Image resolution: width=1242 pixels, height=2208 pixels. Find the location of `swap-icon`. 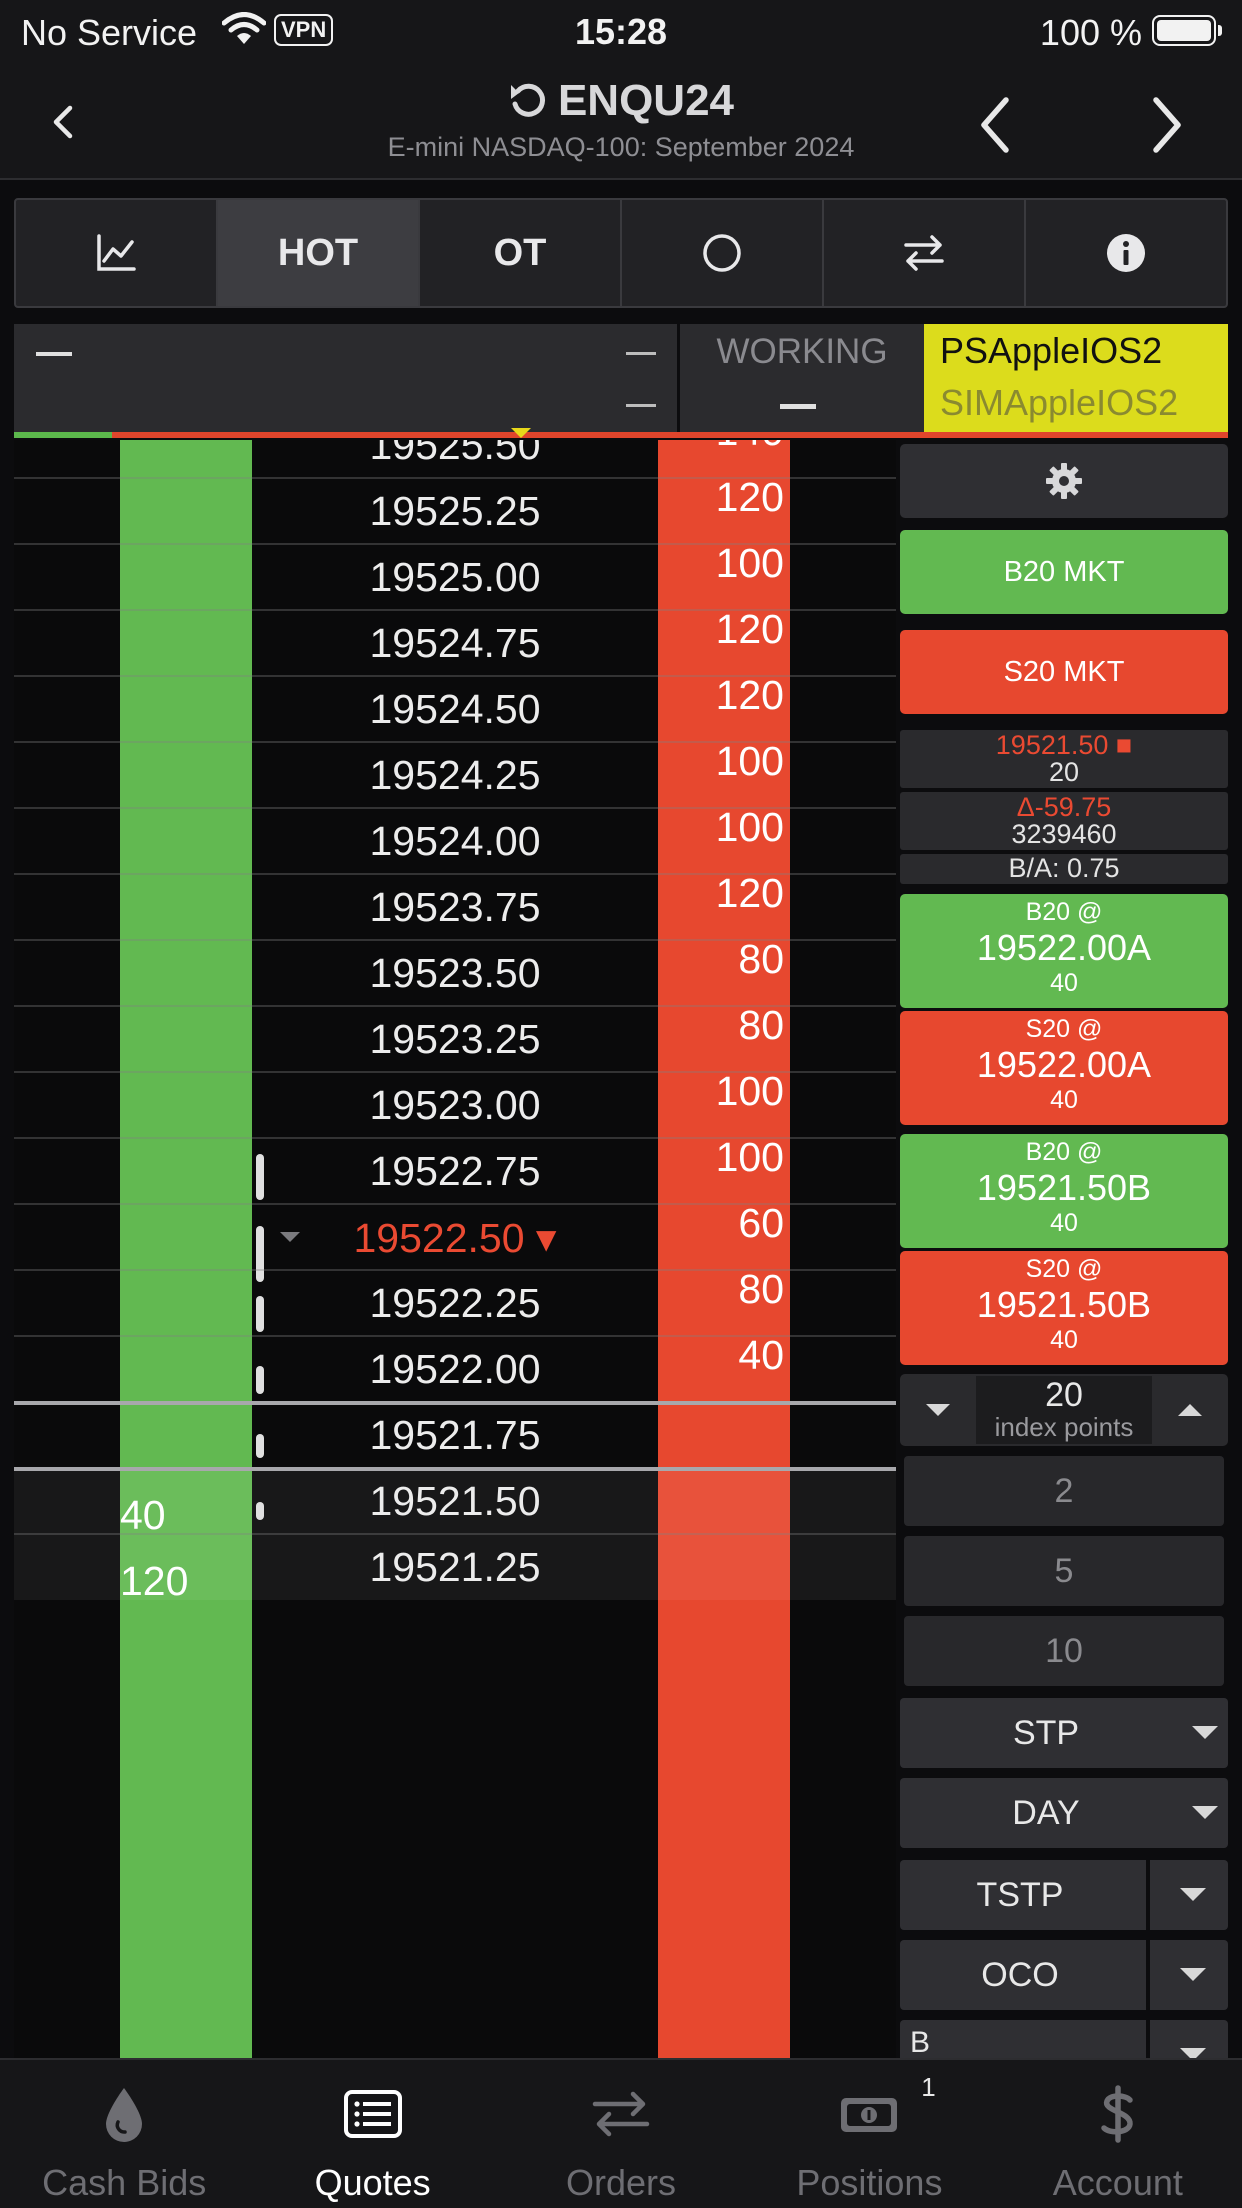

swap-icon is located at coordinates (924, 253).